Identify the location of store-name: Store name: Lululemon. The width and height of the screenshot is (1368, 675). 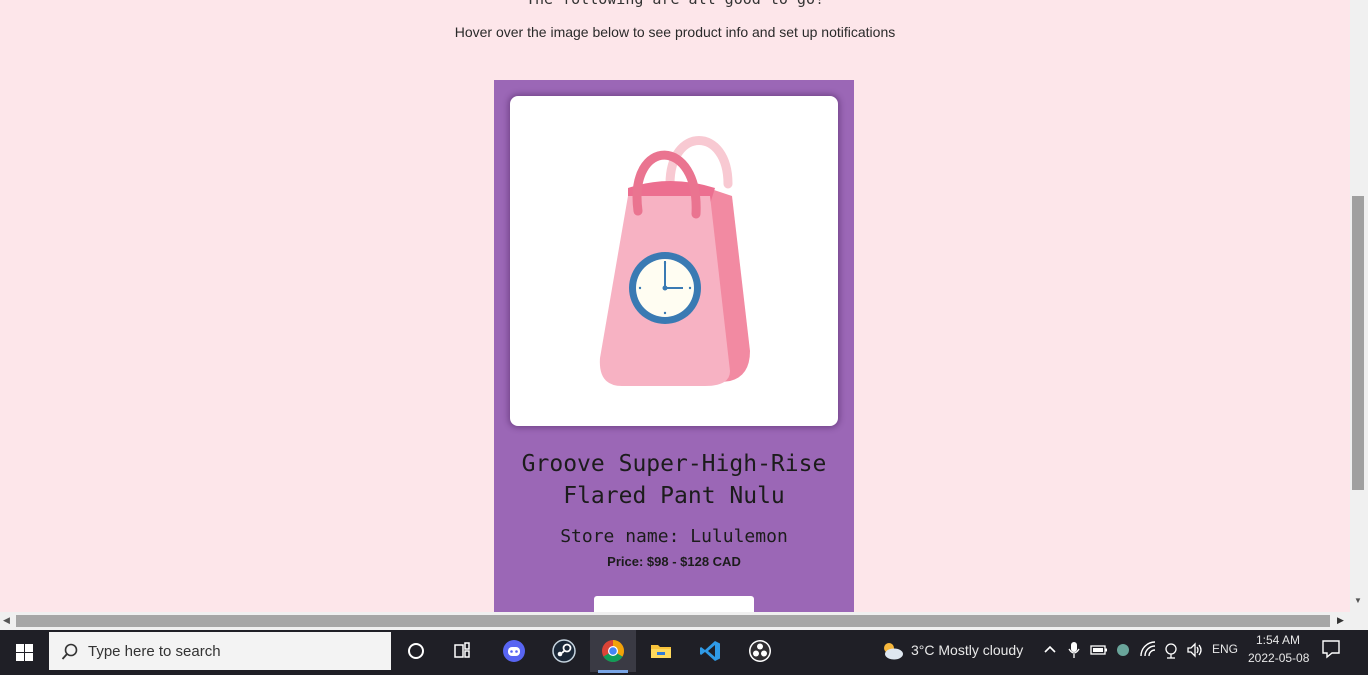
(674, 536).